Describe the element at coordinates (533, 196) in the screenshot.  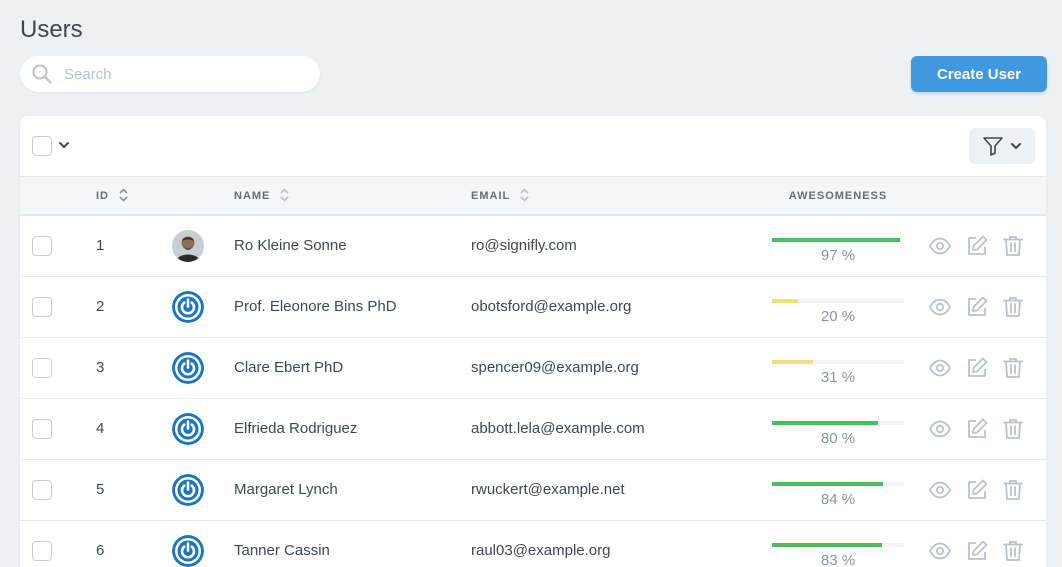
I see `table-header: ID NAME EMAIL AWESOMENESS` at that location.